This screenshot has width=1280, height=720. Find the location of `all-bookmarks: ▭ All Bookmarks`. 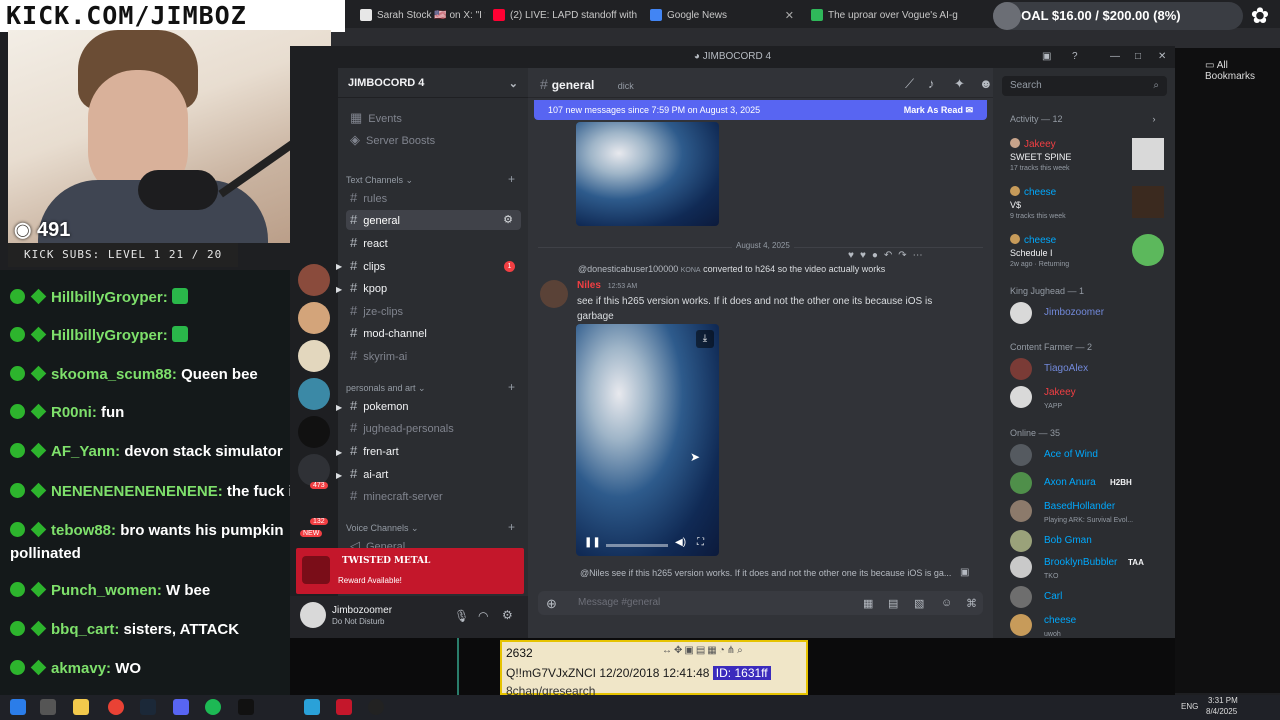

all-bookmarks: ▭ All Bookmarks is located at coordinates (1242, 71).